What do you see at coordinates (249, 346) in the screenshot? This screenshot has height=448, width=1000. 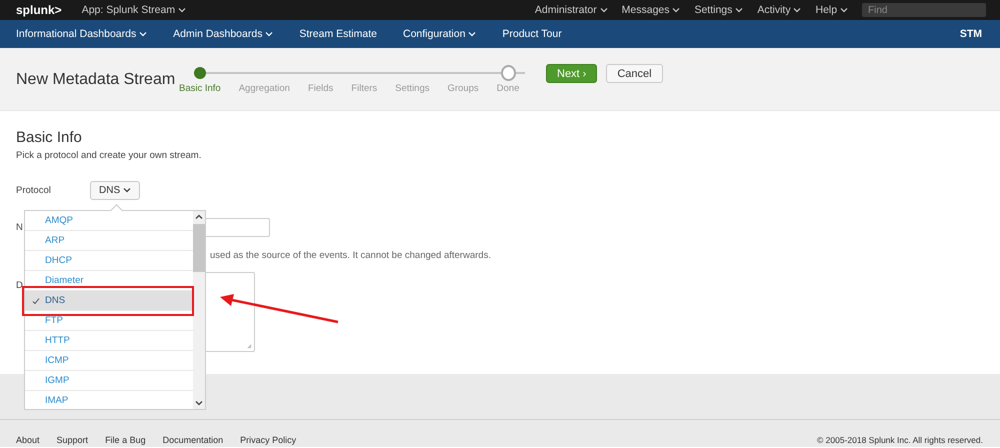 I see `resize-grip-icon` at bounding box center [249, 346].